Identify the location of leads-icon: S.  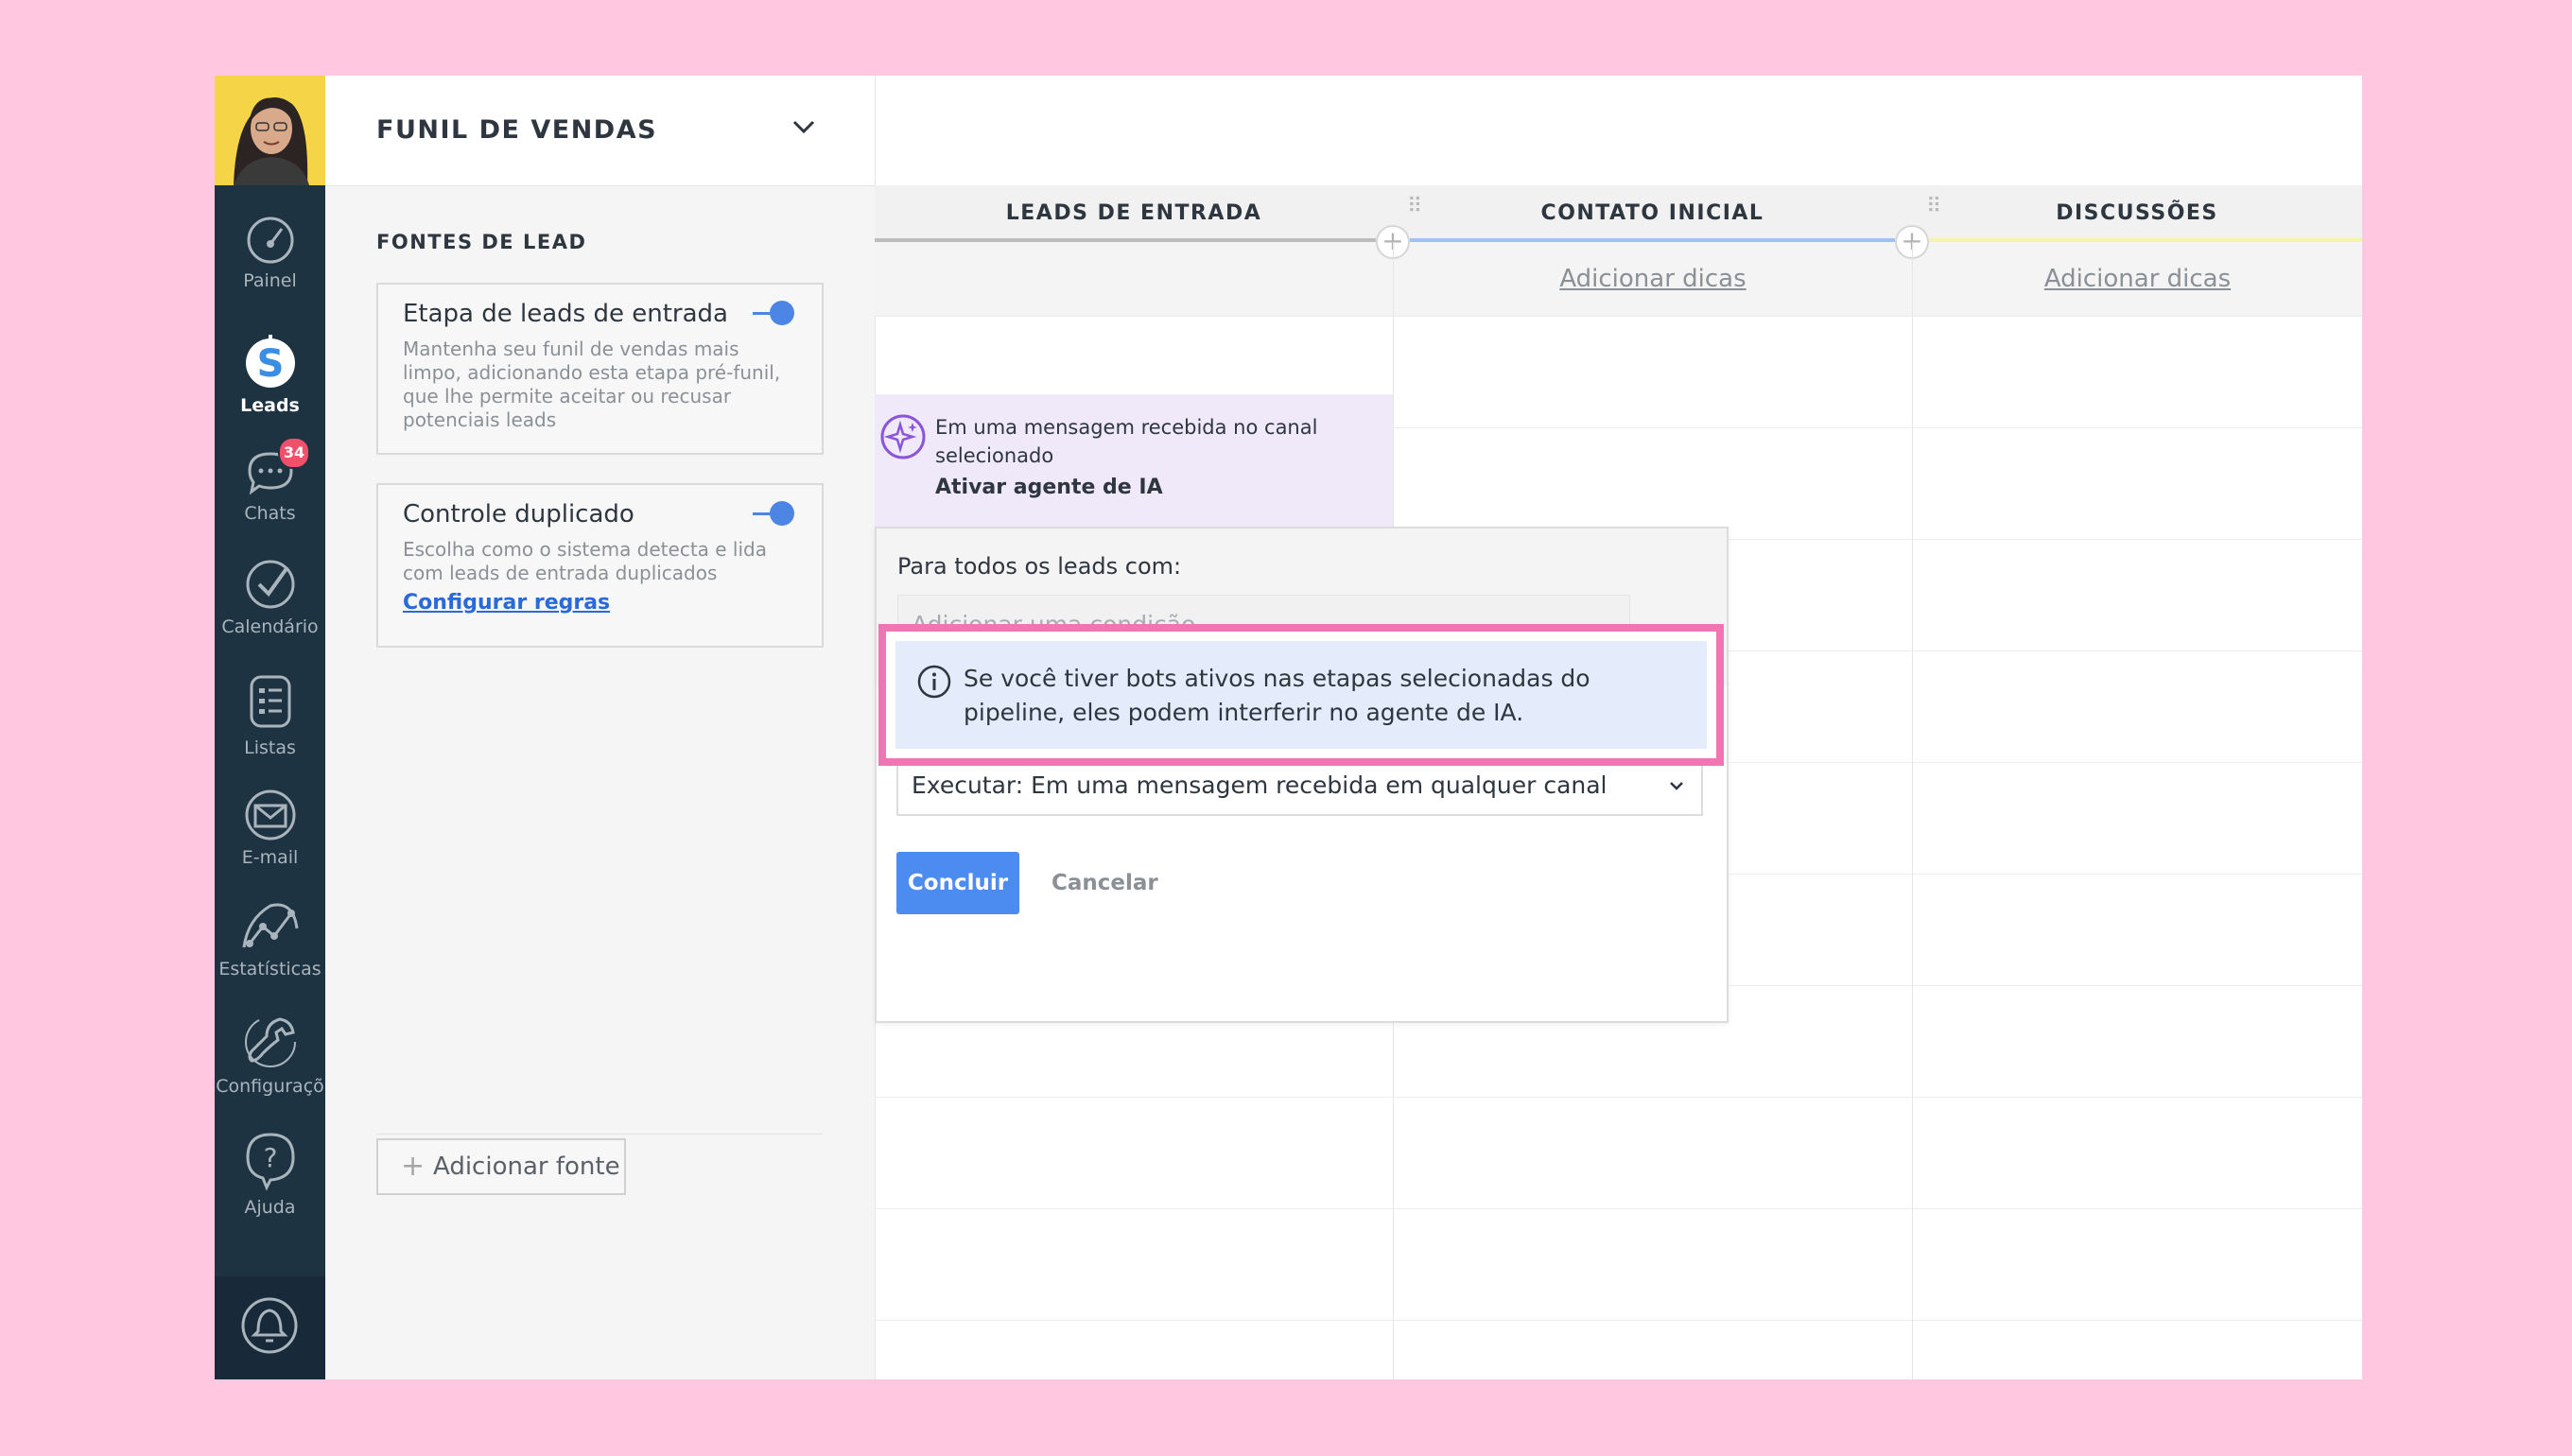
(270, 361).